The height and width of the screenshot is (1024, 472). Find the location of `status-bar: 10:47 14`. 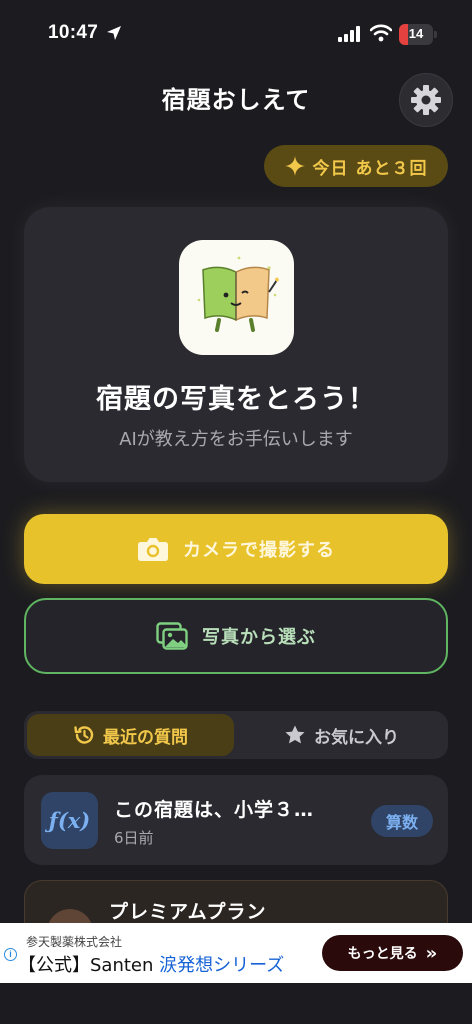

status-bar: 10:47 14 is located at coordinates (236, 35).